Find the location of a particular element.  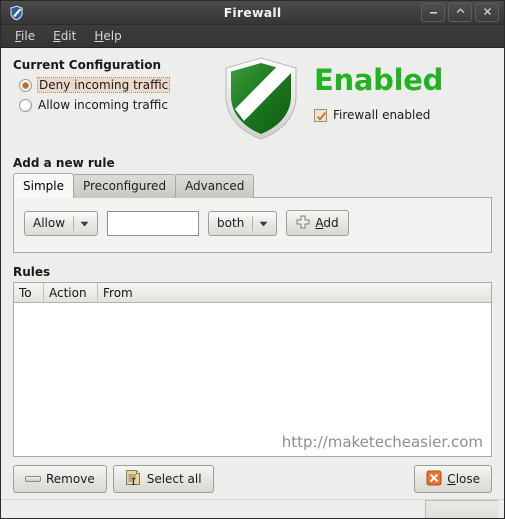

radio-allow-incoming-indicator is located at coordinates (25, 105).